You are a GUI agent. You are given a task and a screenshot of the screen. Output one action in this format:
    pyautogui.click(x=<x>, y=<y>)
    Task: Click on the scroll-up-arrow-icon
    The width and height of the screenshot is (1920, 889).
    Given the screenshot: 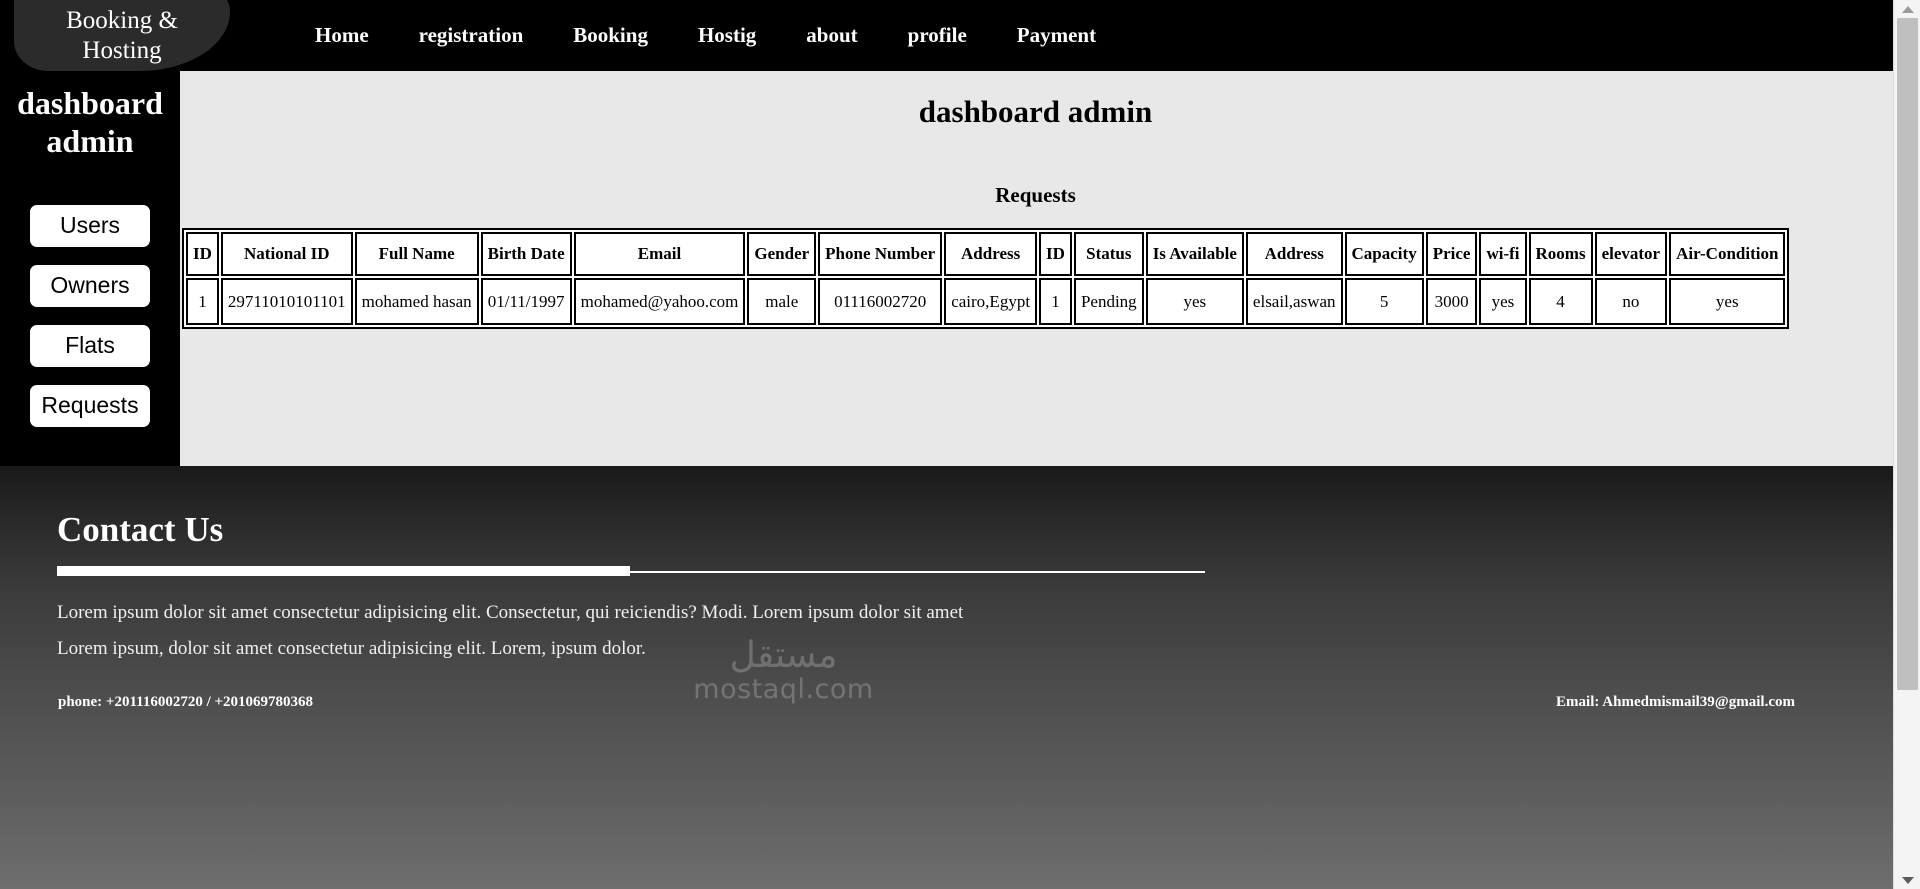 What is the action you would take?
    pyautogui.click(x=1907, y=9)
    